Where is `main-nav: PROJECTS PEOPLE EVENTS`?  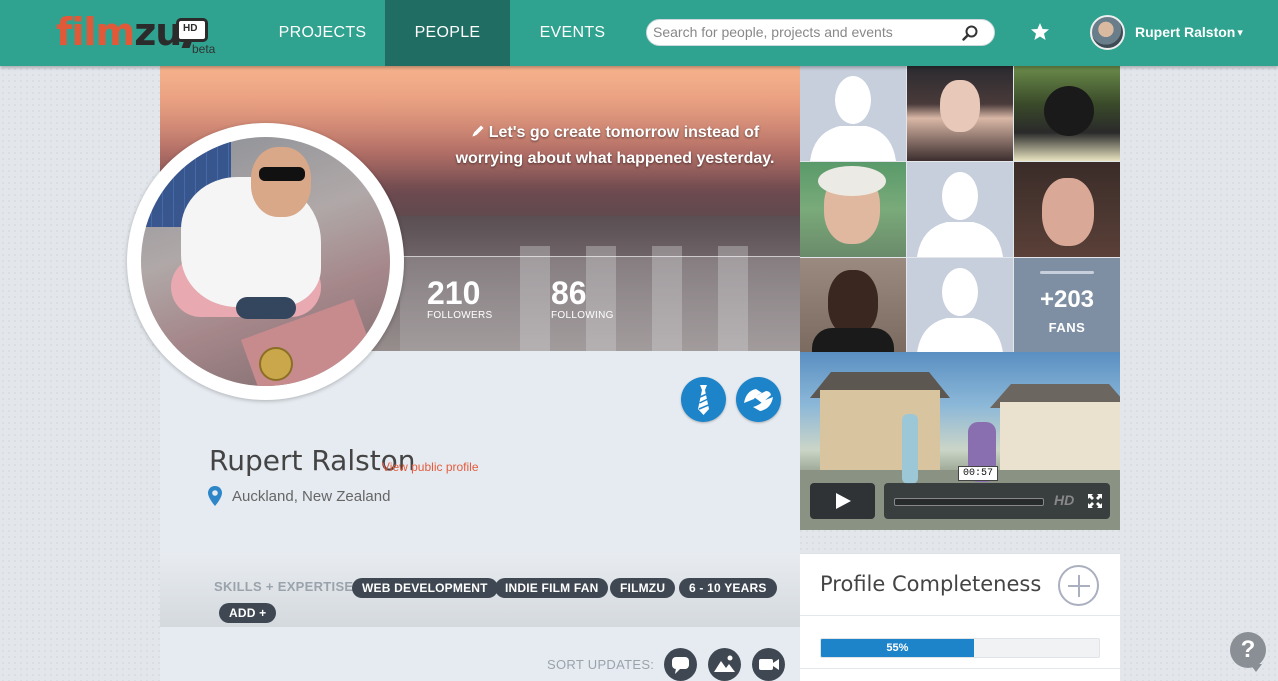 main-nav: PROJECTS PEOPLE EVENTS is located at coordinates (447, 33).